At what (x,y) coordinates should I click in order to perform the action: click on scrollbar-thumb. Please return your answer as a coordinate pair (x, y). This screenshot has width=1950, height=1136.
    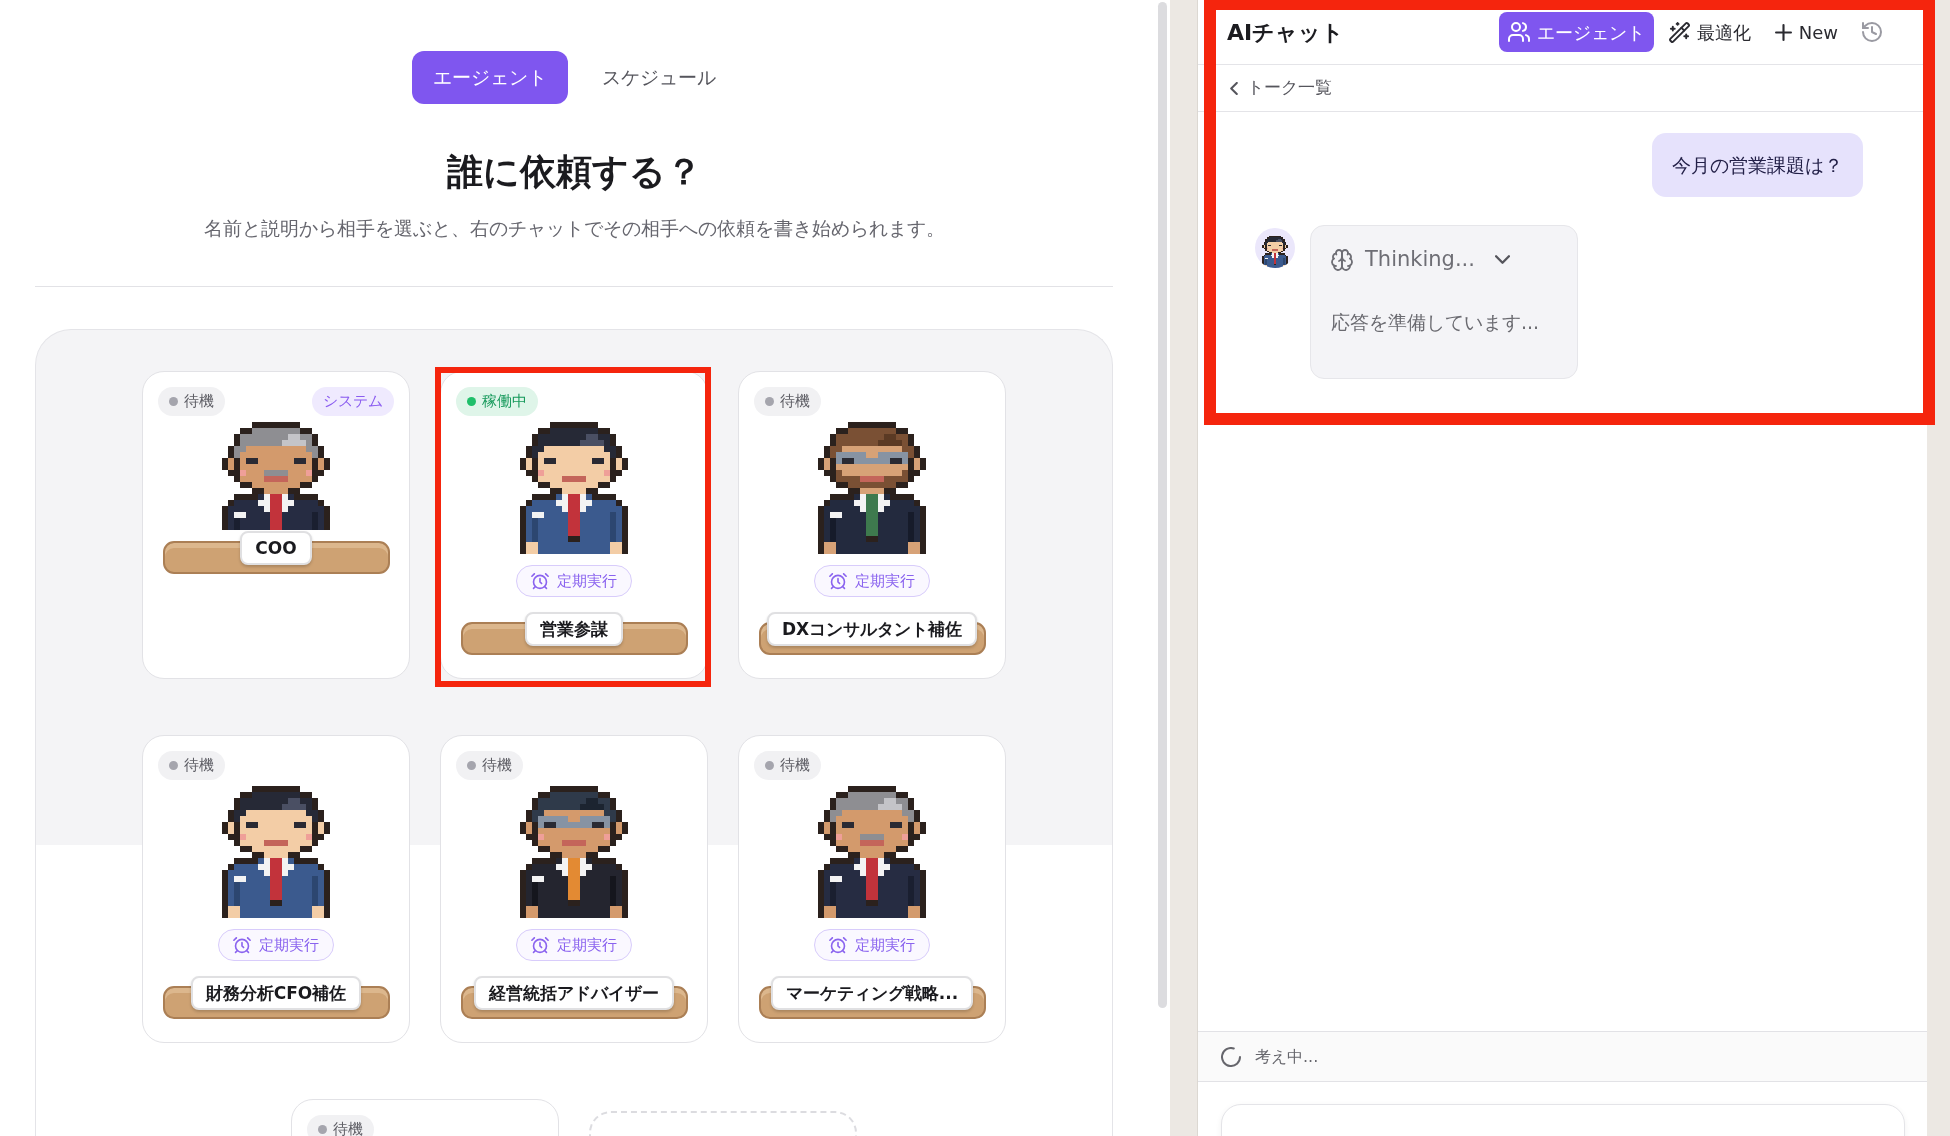
    Looking at the image, I should click on (1162, 505).